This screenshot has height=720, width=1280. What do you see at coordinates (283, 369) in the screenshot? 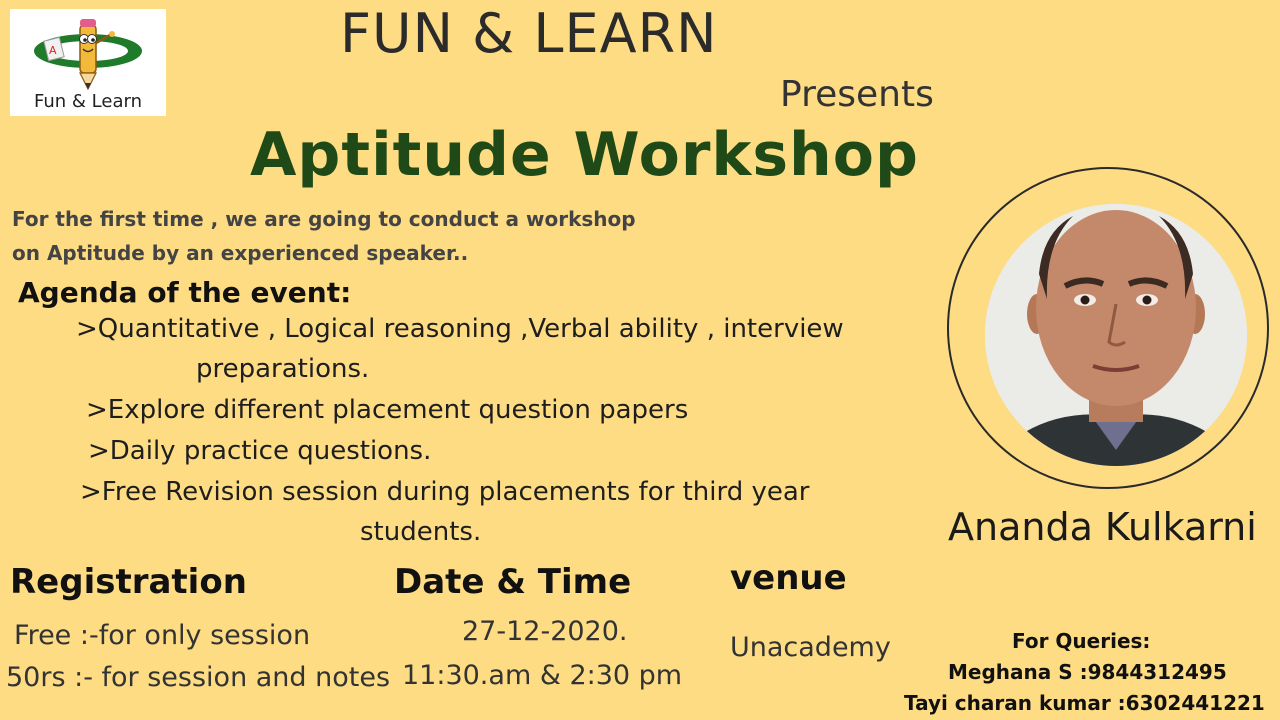
I see `agenda-item-1-line-2: preparations.` at bounding box center [283, 369].